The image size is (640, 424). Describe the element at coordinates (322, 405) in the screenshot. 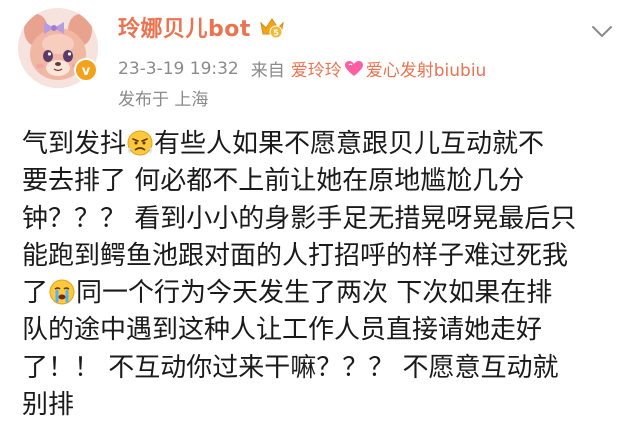

I see `post-body-line: 别排` at that location.